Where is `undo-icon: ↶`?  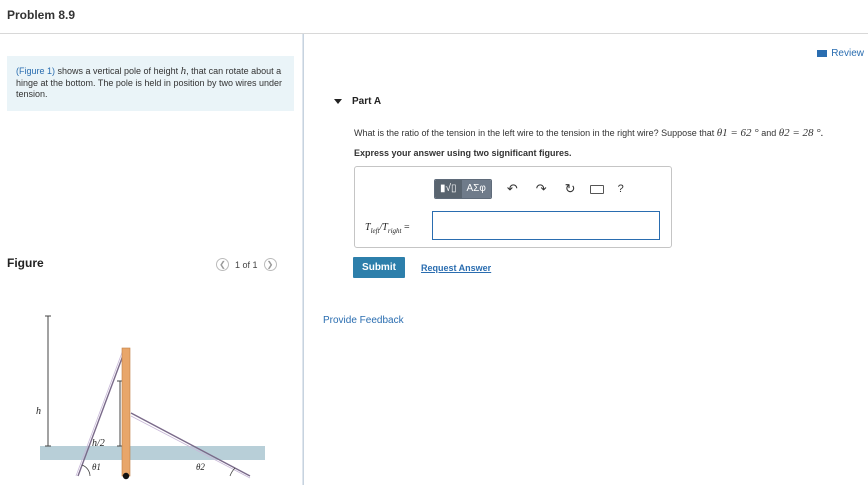 undo-icon: ↶ is located at coordinates (512, 189).